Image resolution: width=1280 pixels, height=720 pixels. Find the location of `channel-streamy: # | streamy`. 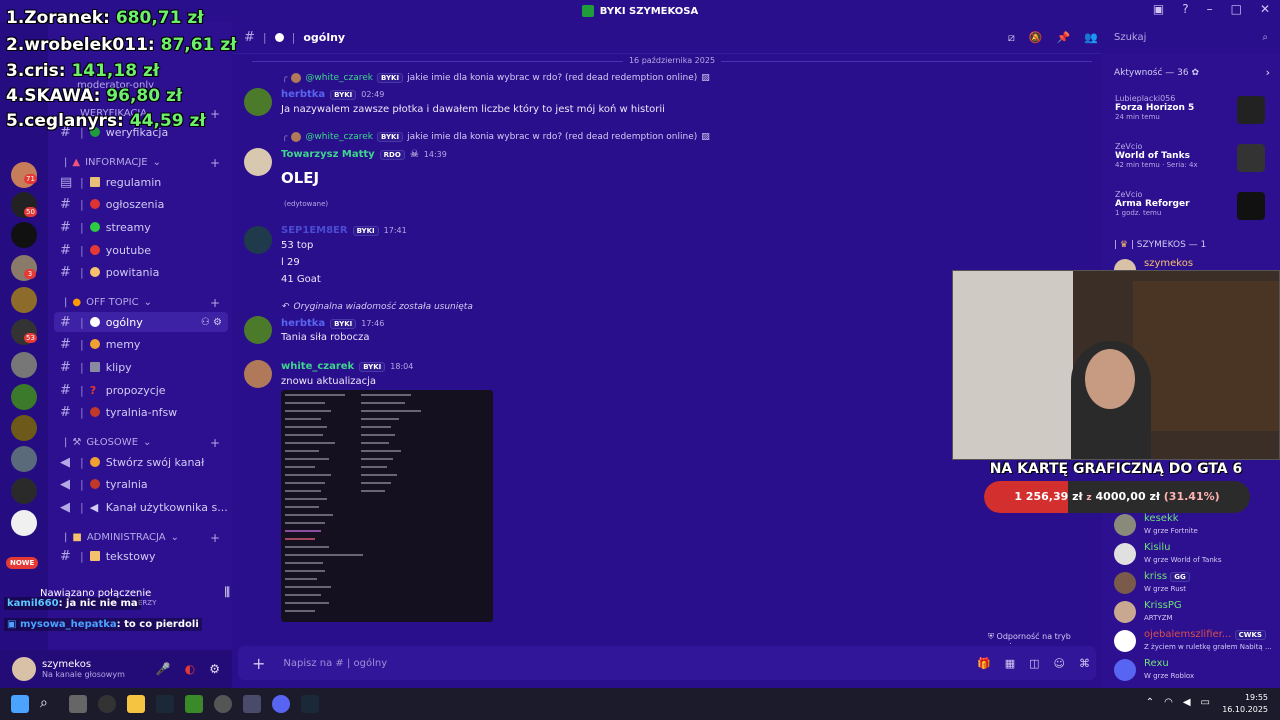

channel-streamy: # | streamy is located at coordinates (141, 227).